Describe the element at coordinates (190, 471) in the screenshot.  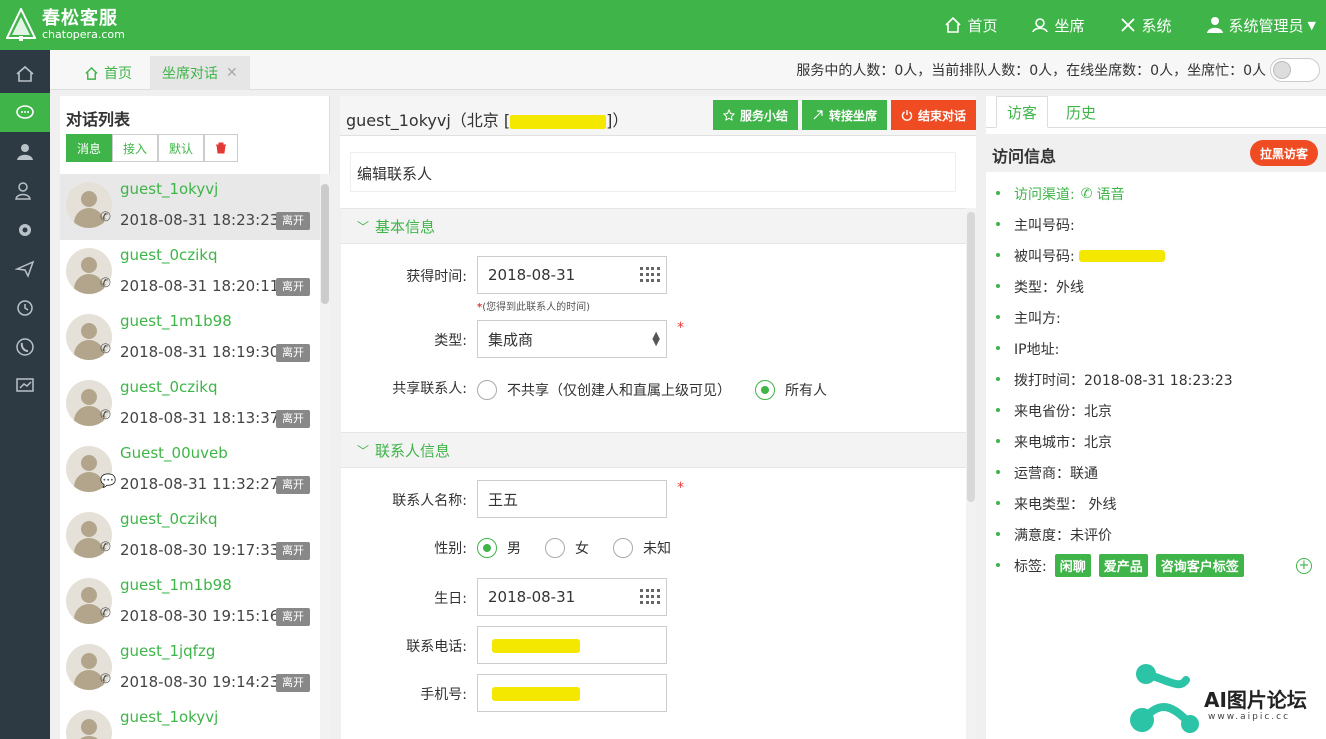
I see `conversation-item: 💬 Guest_00uveb 2018-08-31 11:32:27 离开` at that location.